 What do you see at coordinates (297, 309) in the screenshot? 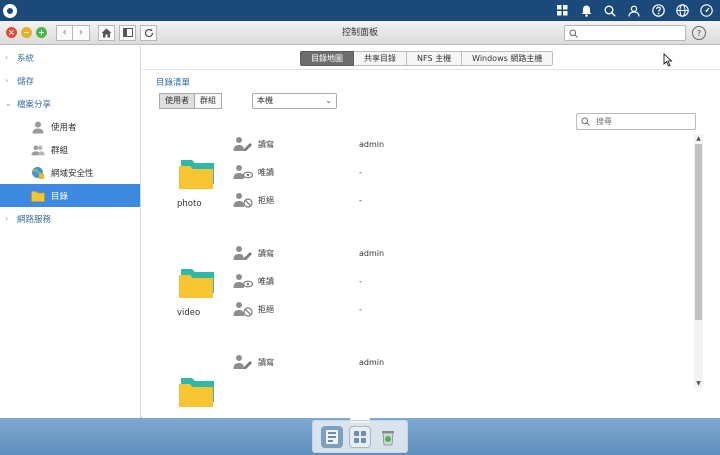
I see `permission-row: 拒絕 -` at bounding box center [297, 309].